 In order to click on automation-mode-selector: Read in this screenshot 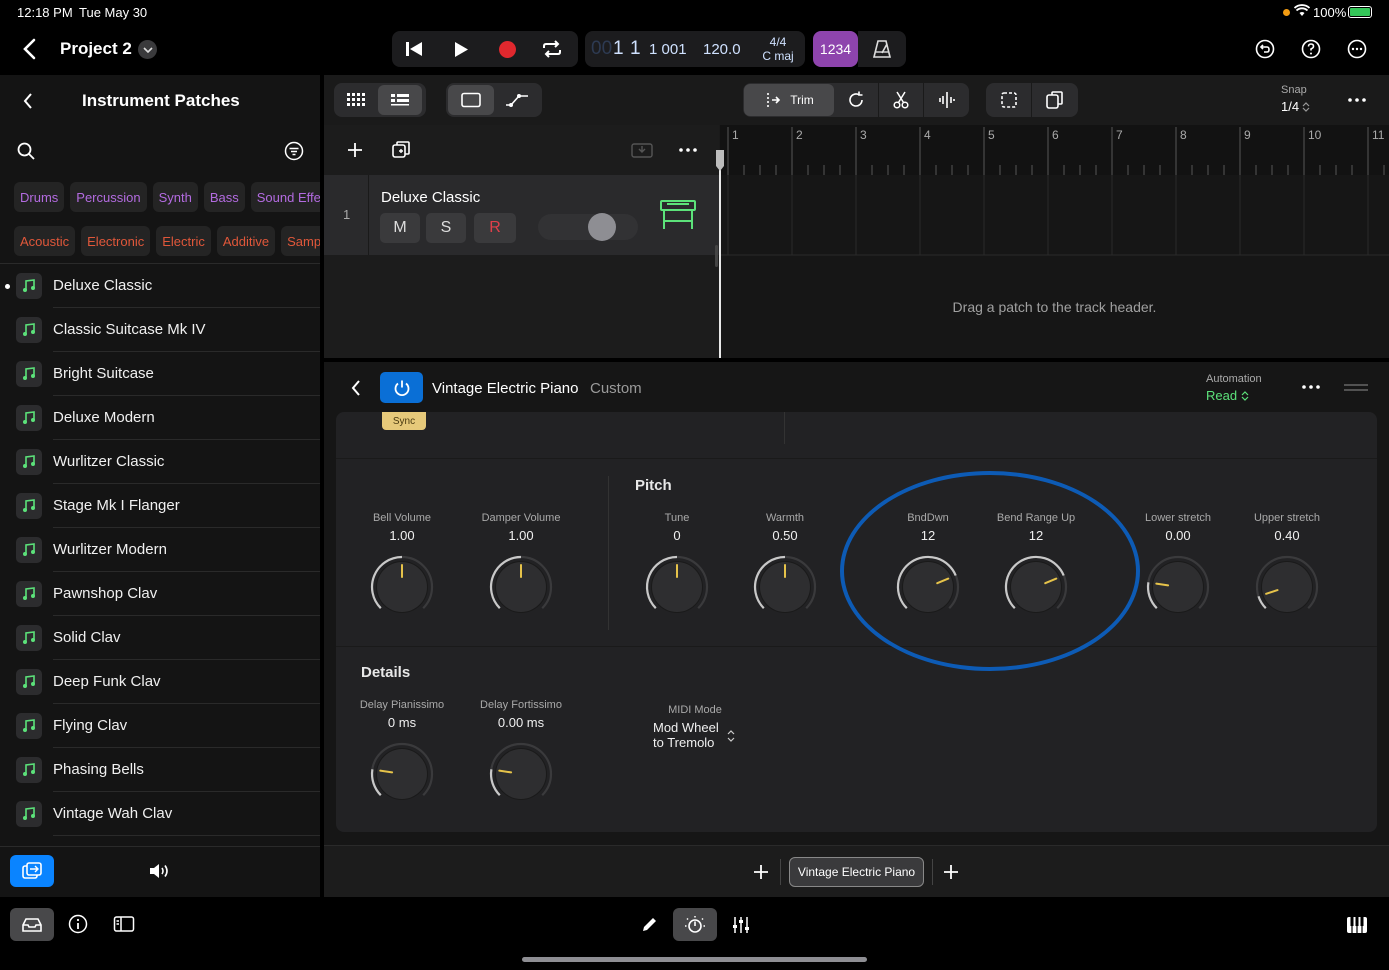, I will do `click(1227, 395)`.